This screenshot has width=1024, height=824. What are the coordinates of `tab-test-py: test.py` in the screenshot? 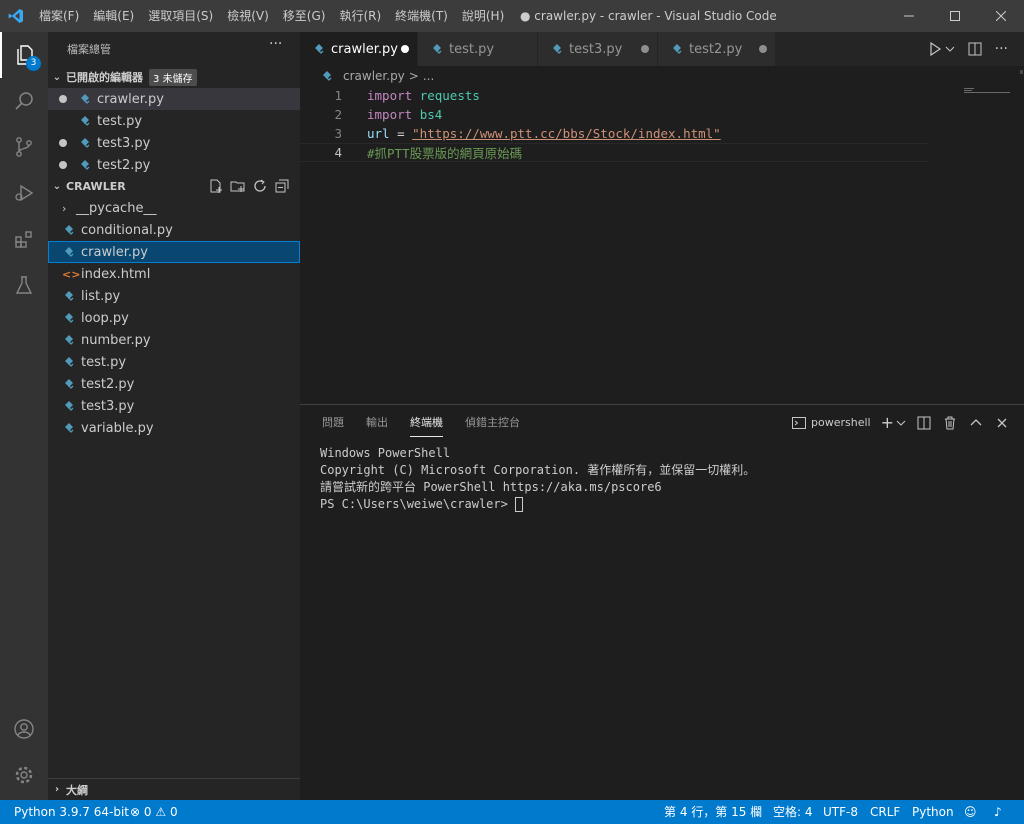 It's located at (478, 49).